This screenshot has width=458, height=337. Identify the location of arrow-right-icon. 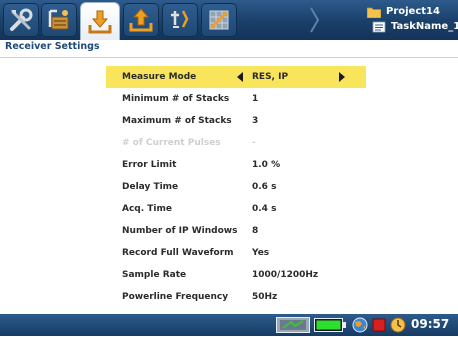
(342, 77).